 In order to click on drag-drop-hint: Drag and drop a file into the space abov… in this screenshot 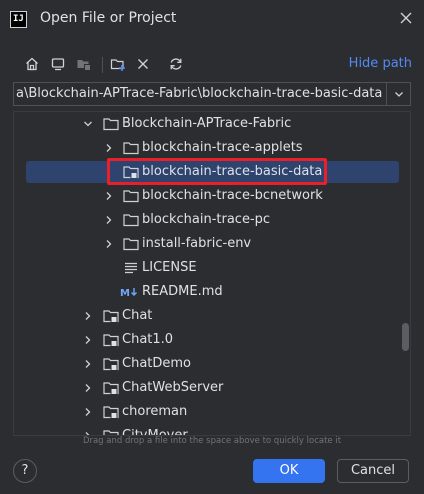, I will do `click(212, 441)`.